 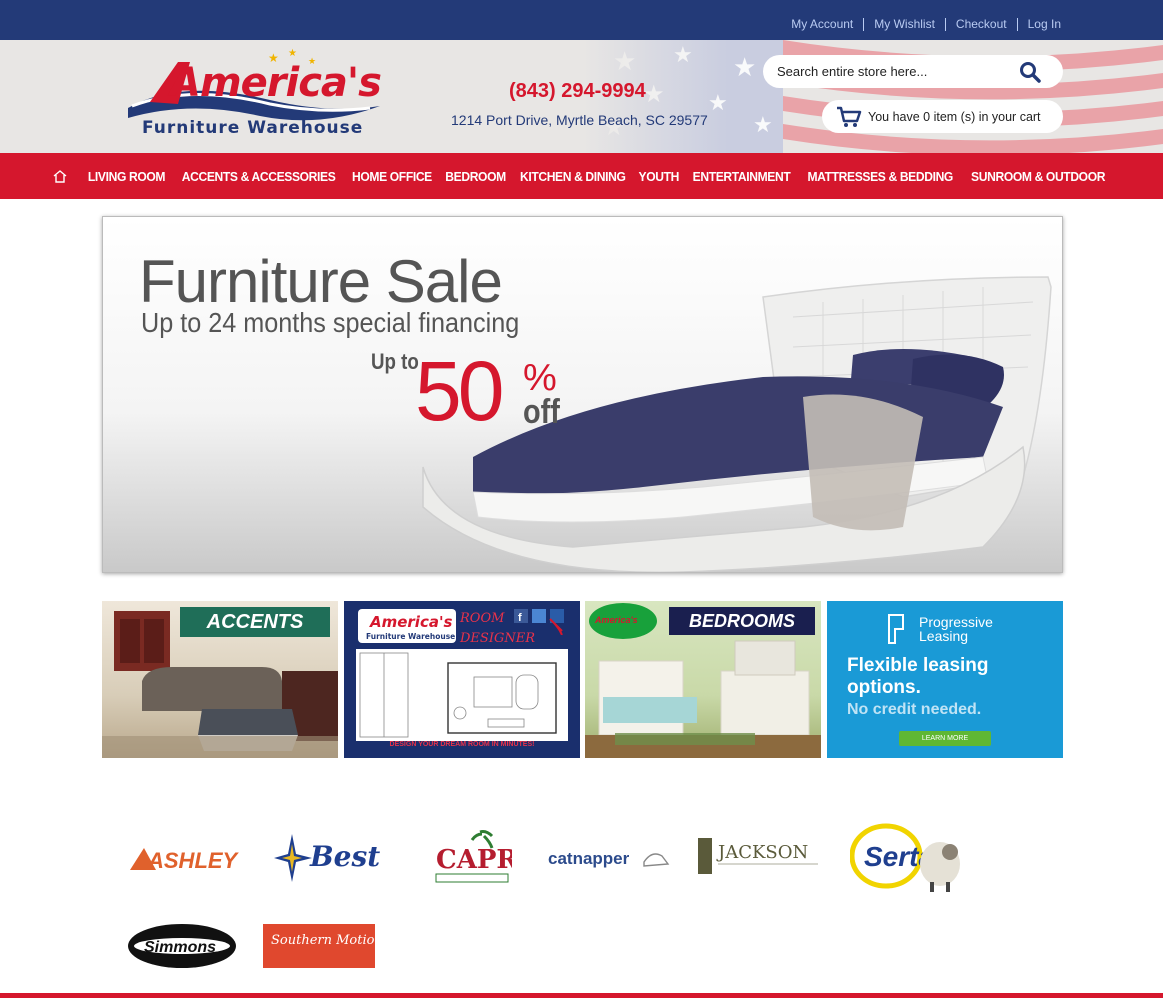 I want to click on account-links: My Account My Wishlist Checkout Log In, so click(x=921, y=24).